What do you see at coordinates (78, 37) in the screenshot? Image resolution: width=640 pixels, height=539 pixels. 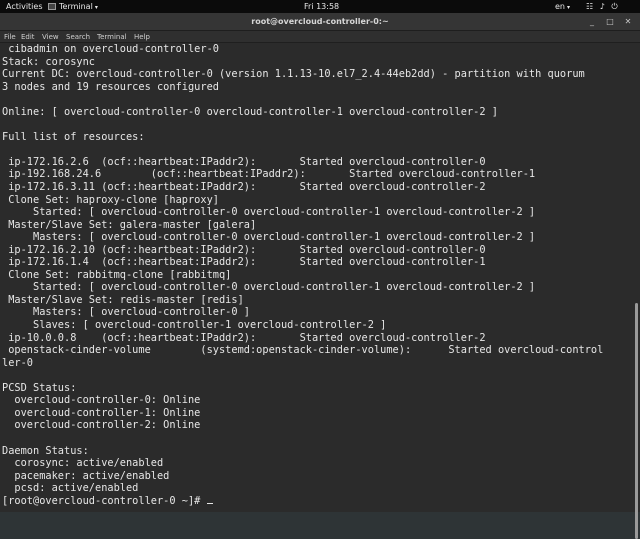 I see `menu-search: Search` at bounding box center [78, 37].